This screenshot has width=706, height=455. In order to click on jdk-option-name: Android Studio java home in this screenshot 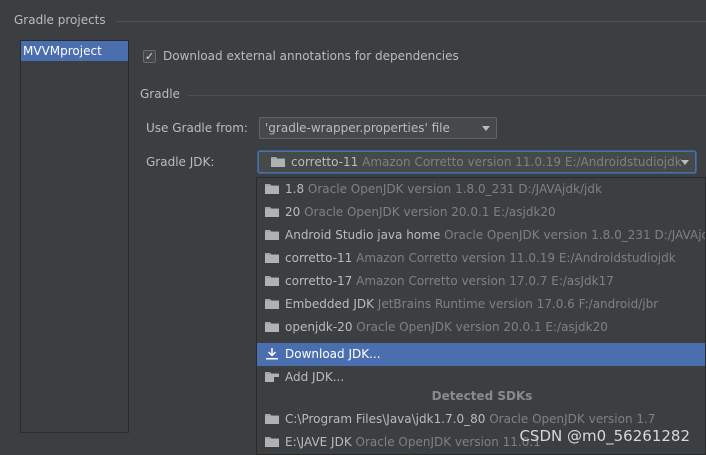, I will do `click(363, 235)`.